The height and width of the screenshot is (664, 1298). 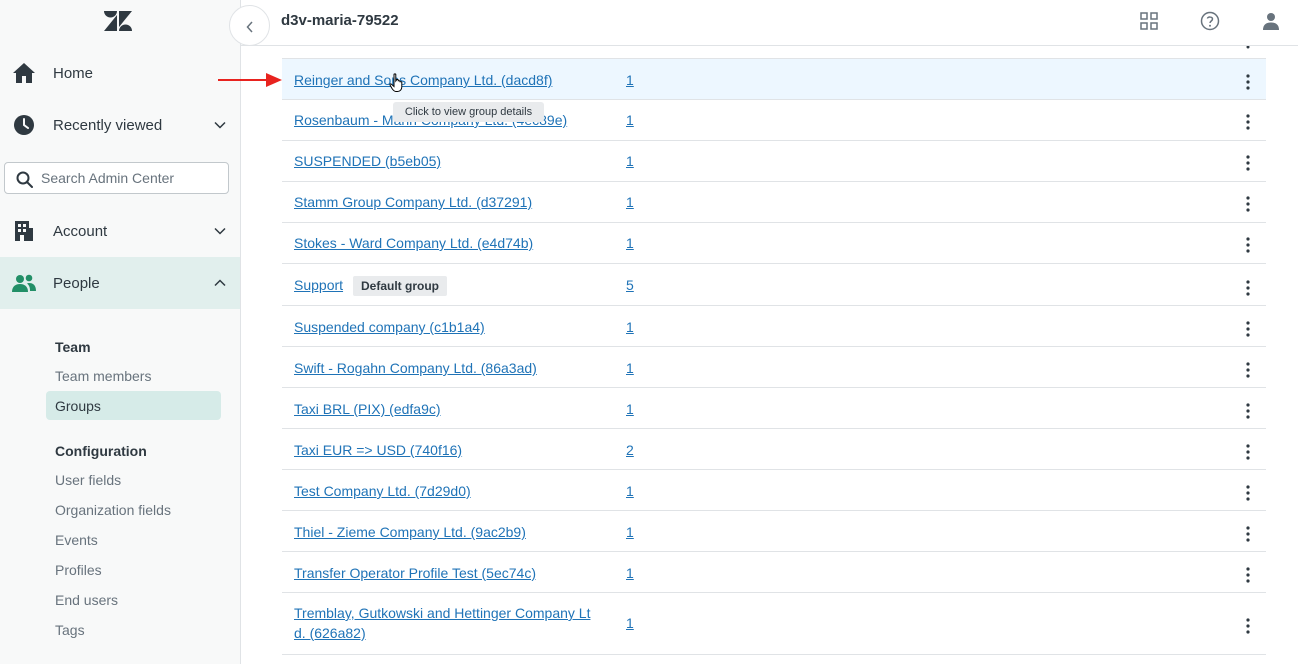 I want to click on product-tray-icon, so click(x=1149, y=21).